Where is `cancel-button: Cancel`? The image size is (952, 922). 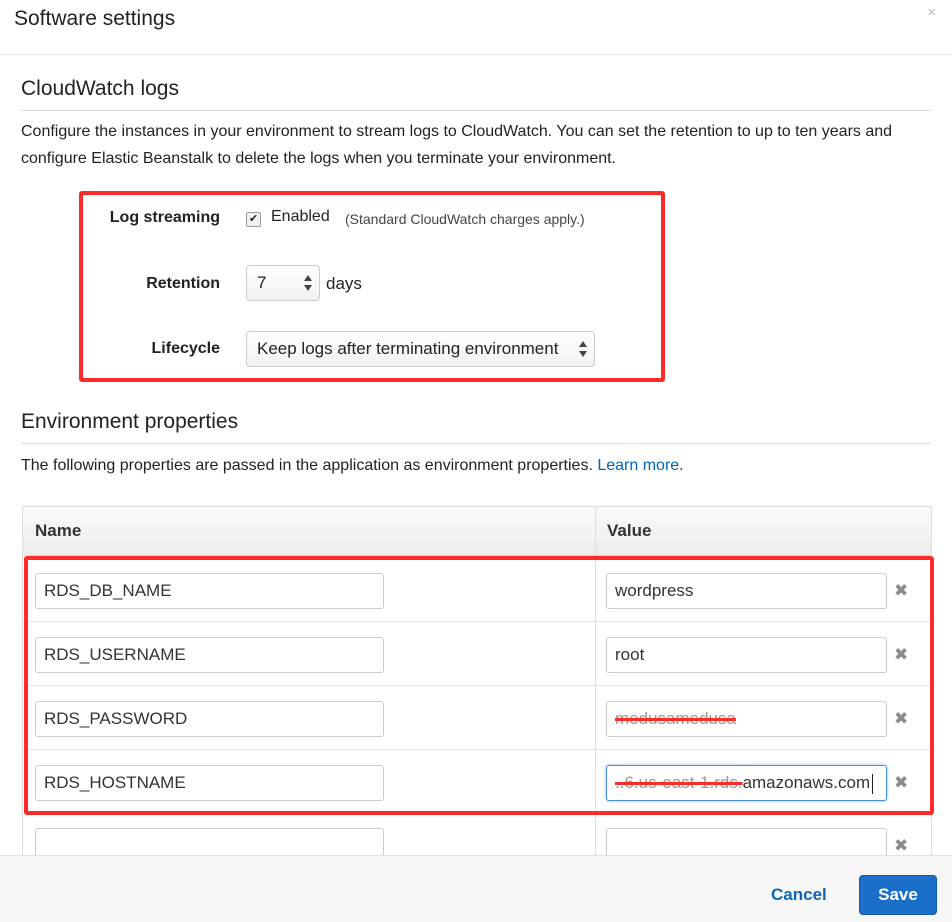 cancel-button: Cancel is located at coordinates (799, 895).